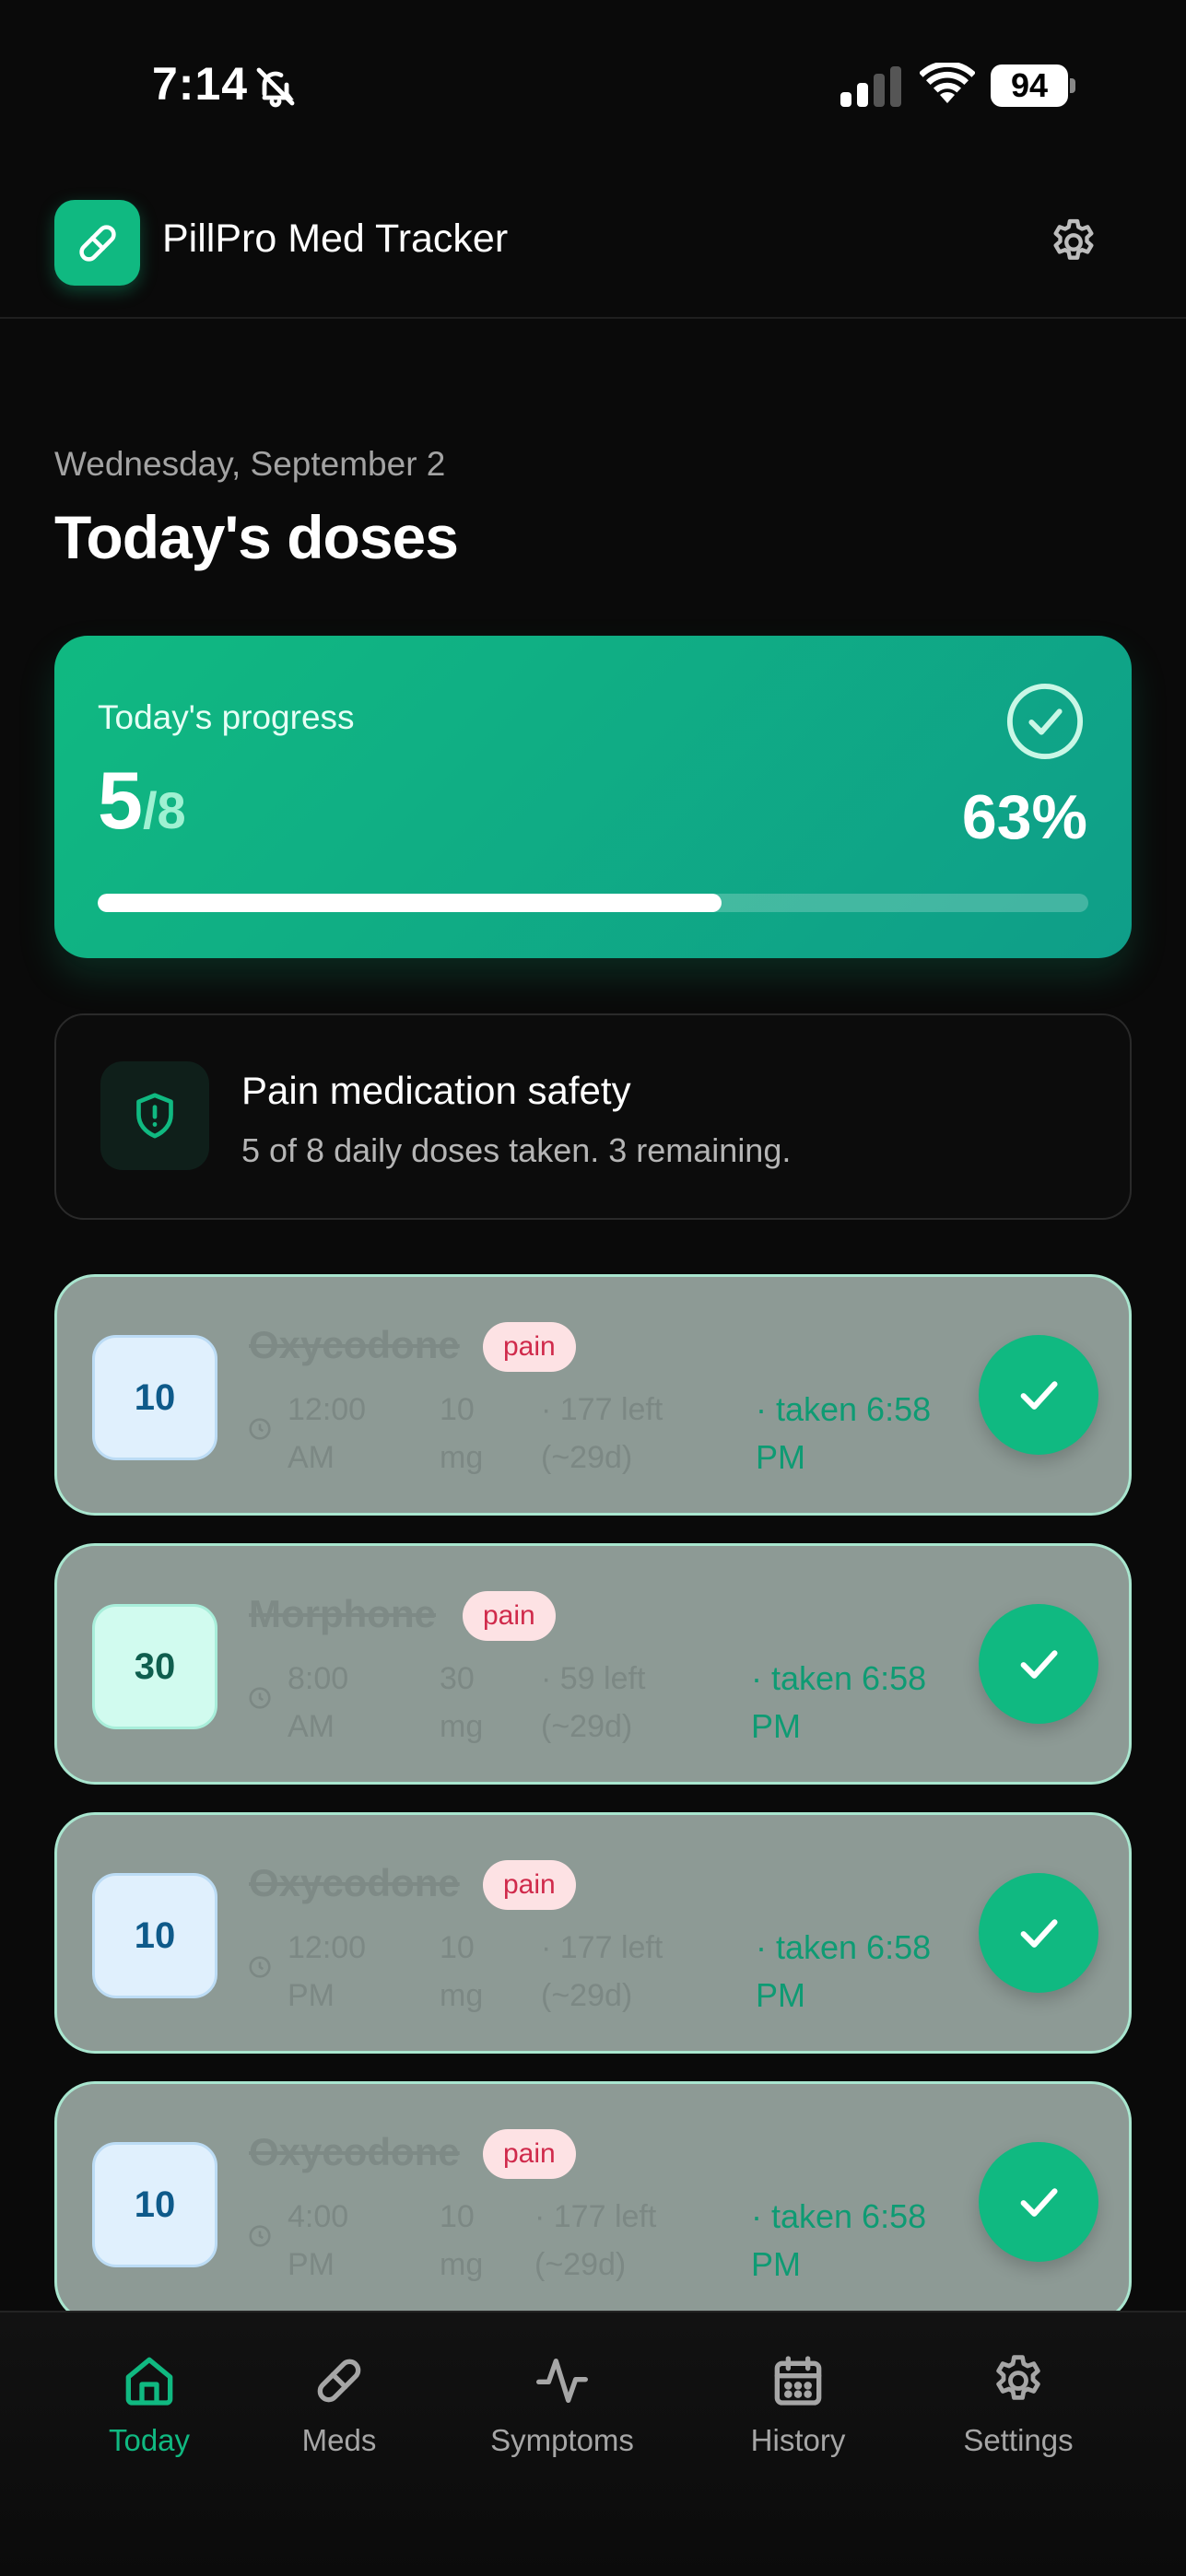  Describe the element at coordinates (149, 2381) in the screenshot. I see `home-icon` at that location.